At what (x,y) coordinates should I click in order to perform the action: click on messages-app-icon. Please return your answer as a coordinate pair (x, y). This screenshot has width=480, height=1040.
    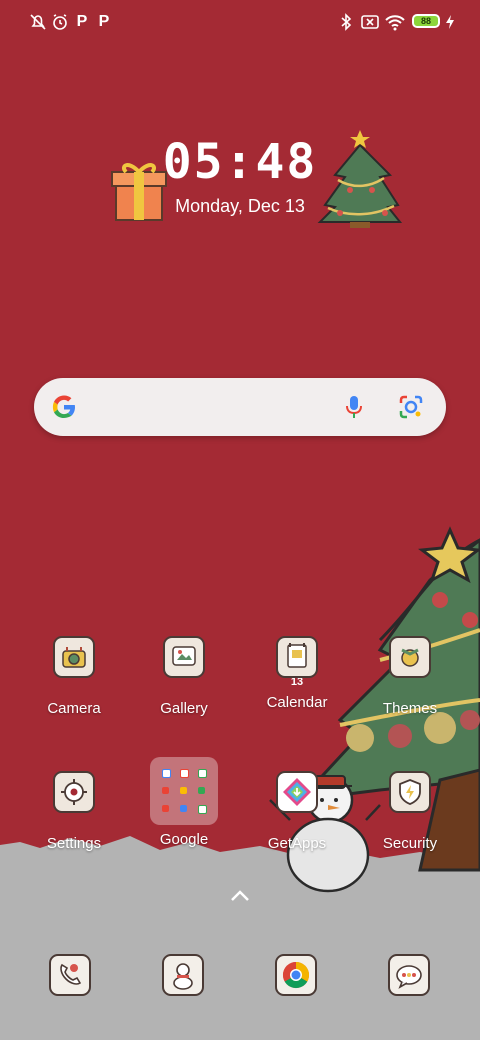
    Looking at the image, I should click on (409, 975).